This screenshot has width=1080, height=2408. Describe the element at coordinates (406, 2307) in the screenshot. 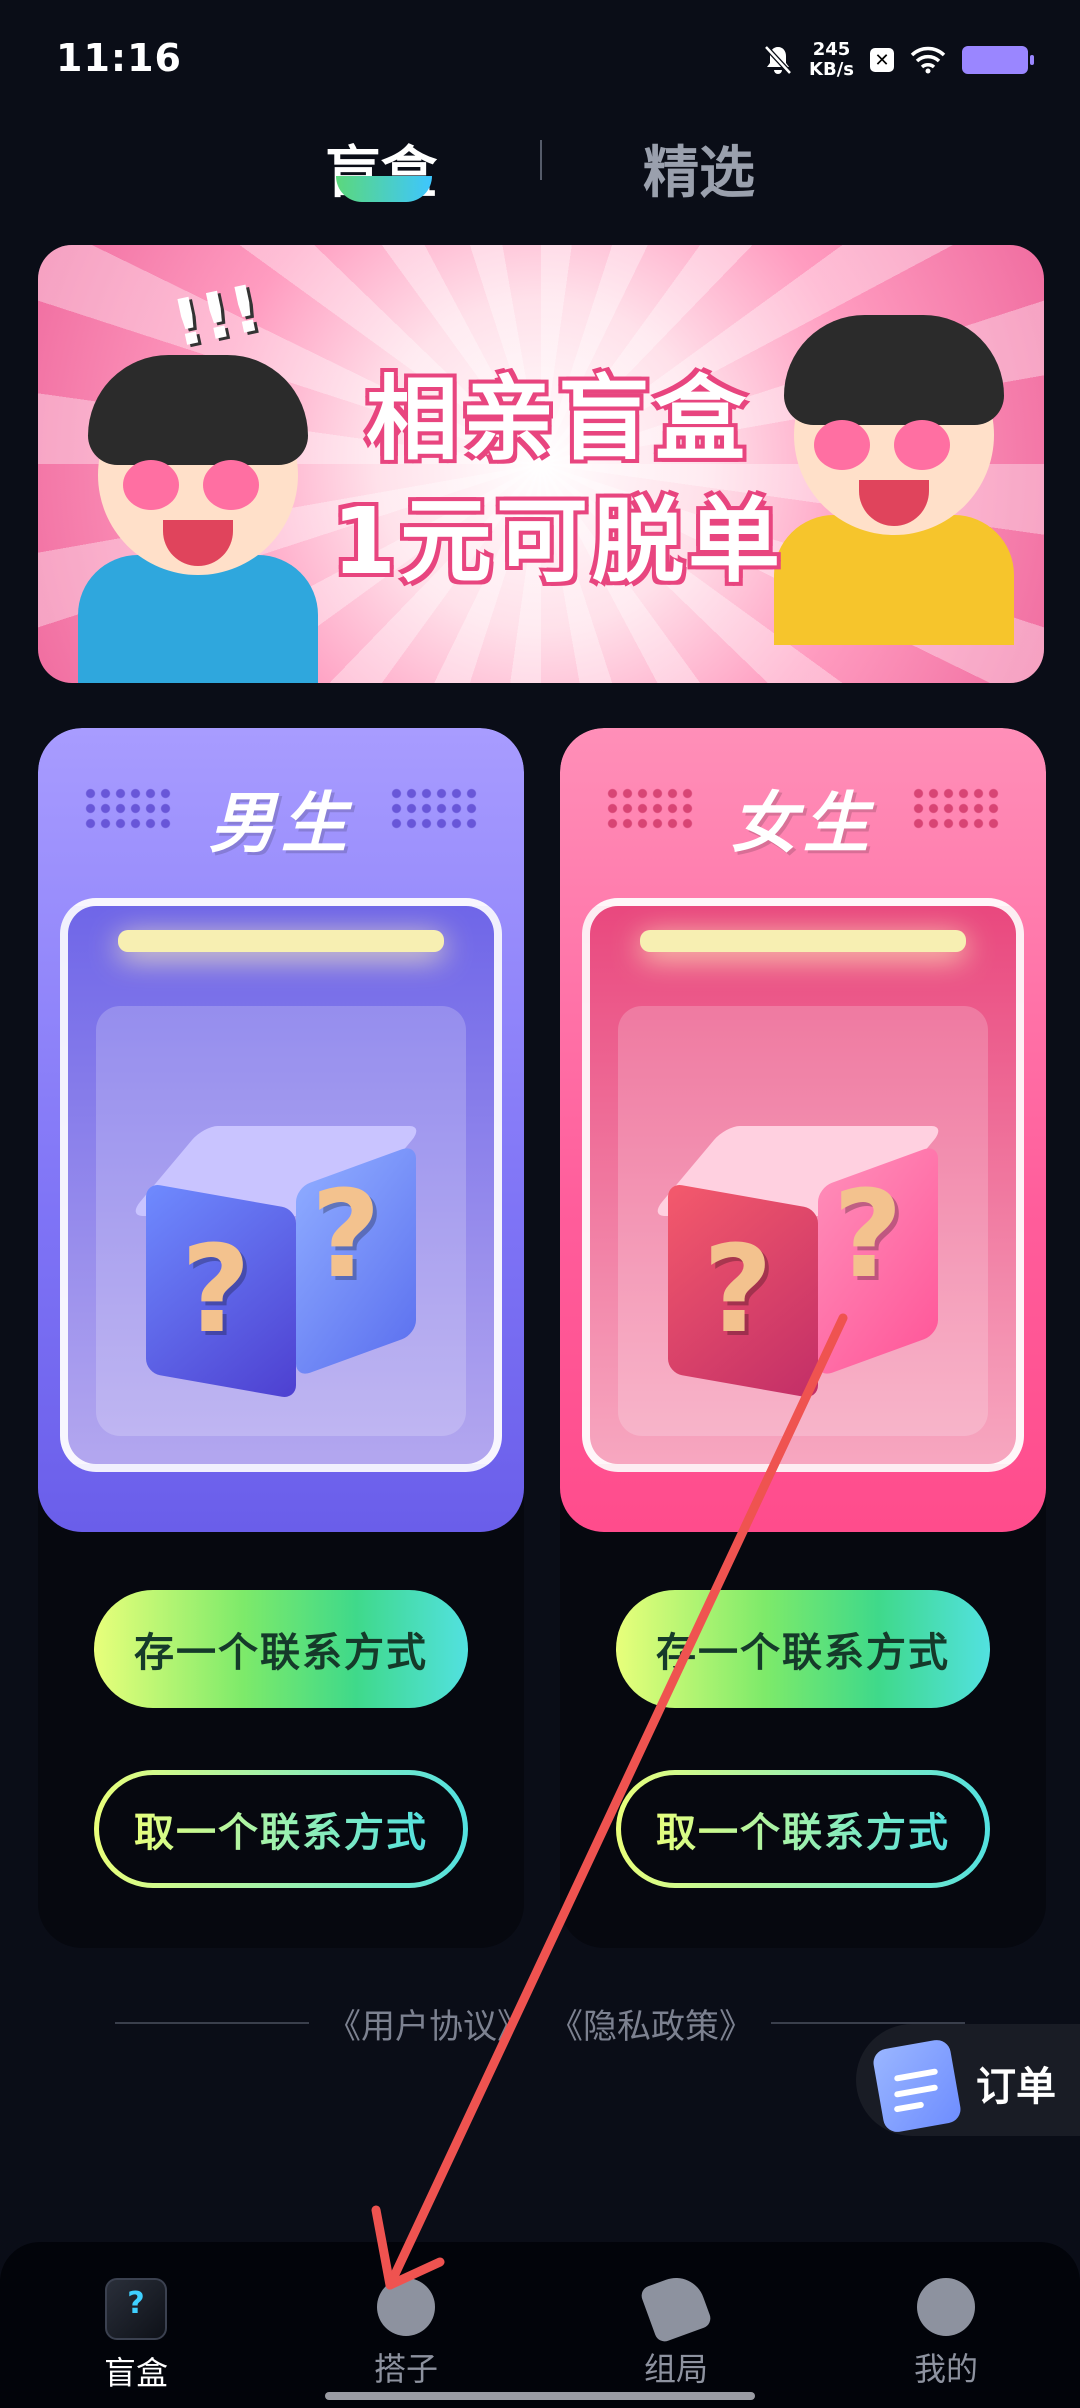

I see `chat-bubble-icon` at that location.